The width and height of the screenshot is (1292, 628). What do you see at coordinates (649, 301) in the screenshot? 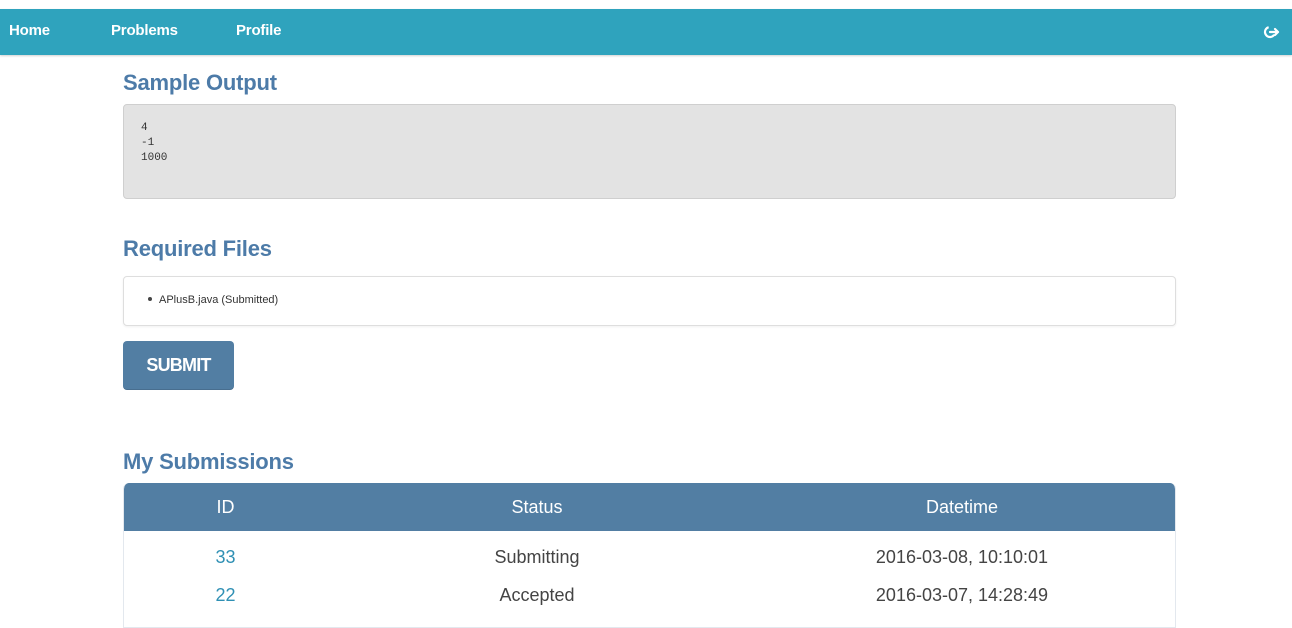
I see `required-files-box: APlusB.java (Submitted)` at bounding box center [649, 301].